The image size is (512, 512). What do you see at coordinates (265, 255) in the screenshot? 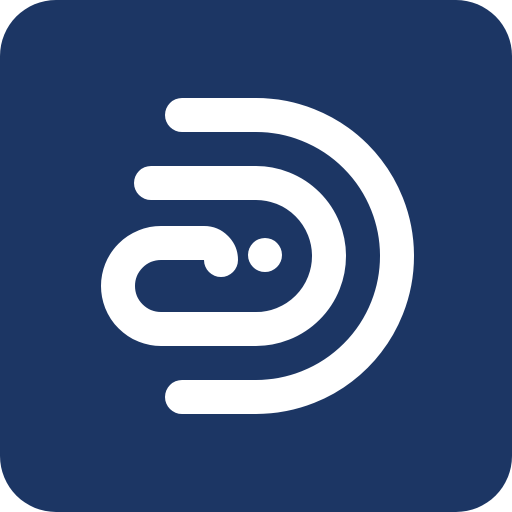
I see `logo-dot` at bounding box center [265, 255].